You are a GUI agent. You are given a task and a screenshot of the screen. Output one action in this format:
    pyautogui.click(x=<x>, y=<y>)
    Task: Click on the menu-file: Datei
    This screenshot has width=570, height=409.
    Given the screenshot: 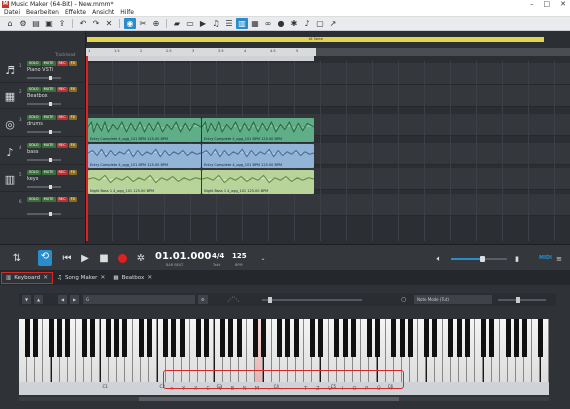 What is the action you would take?
    pyautogui.click(x=12, y=12)
    